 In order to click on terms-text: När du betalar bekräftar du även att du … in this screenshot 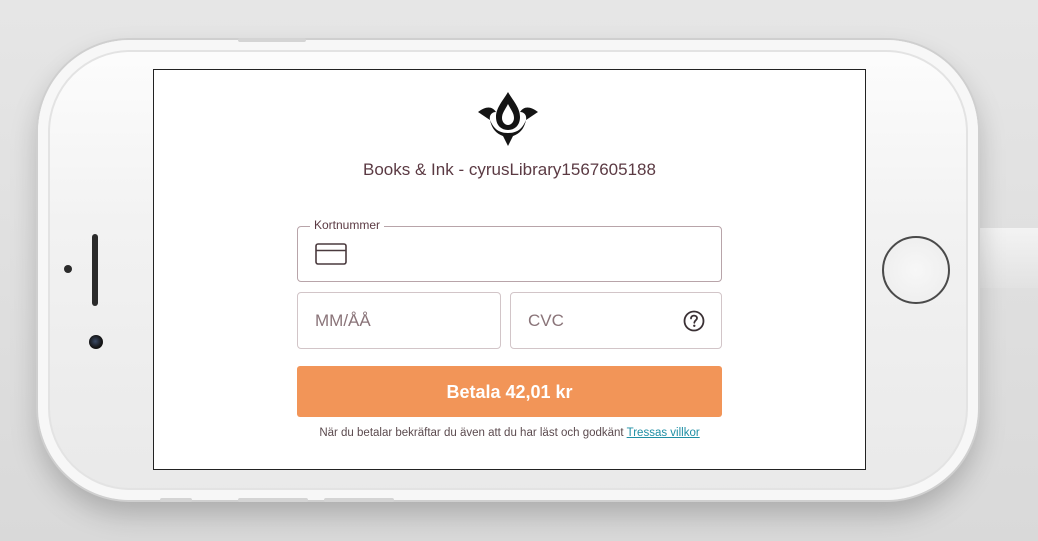, I will do `click(509, 433)`.